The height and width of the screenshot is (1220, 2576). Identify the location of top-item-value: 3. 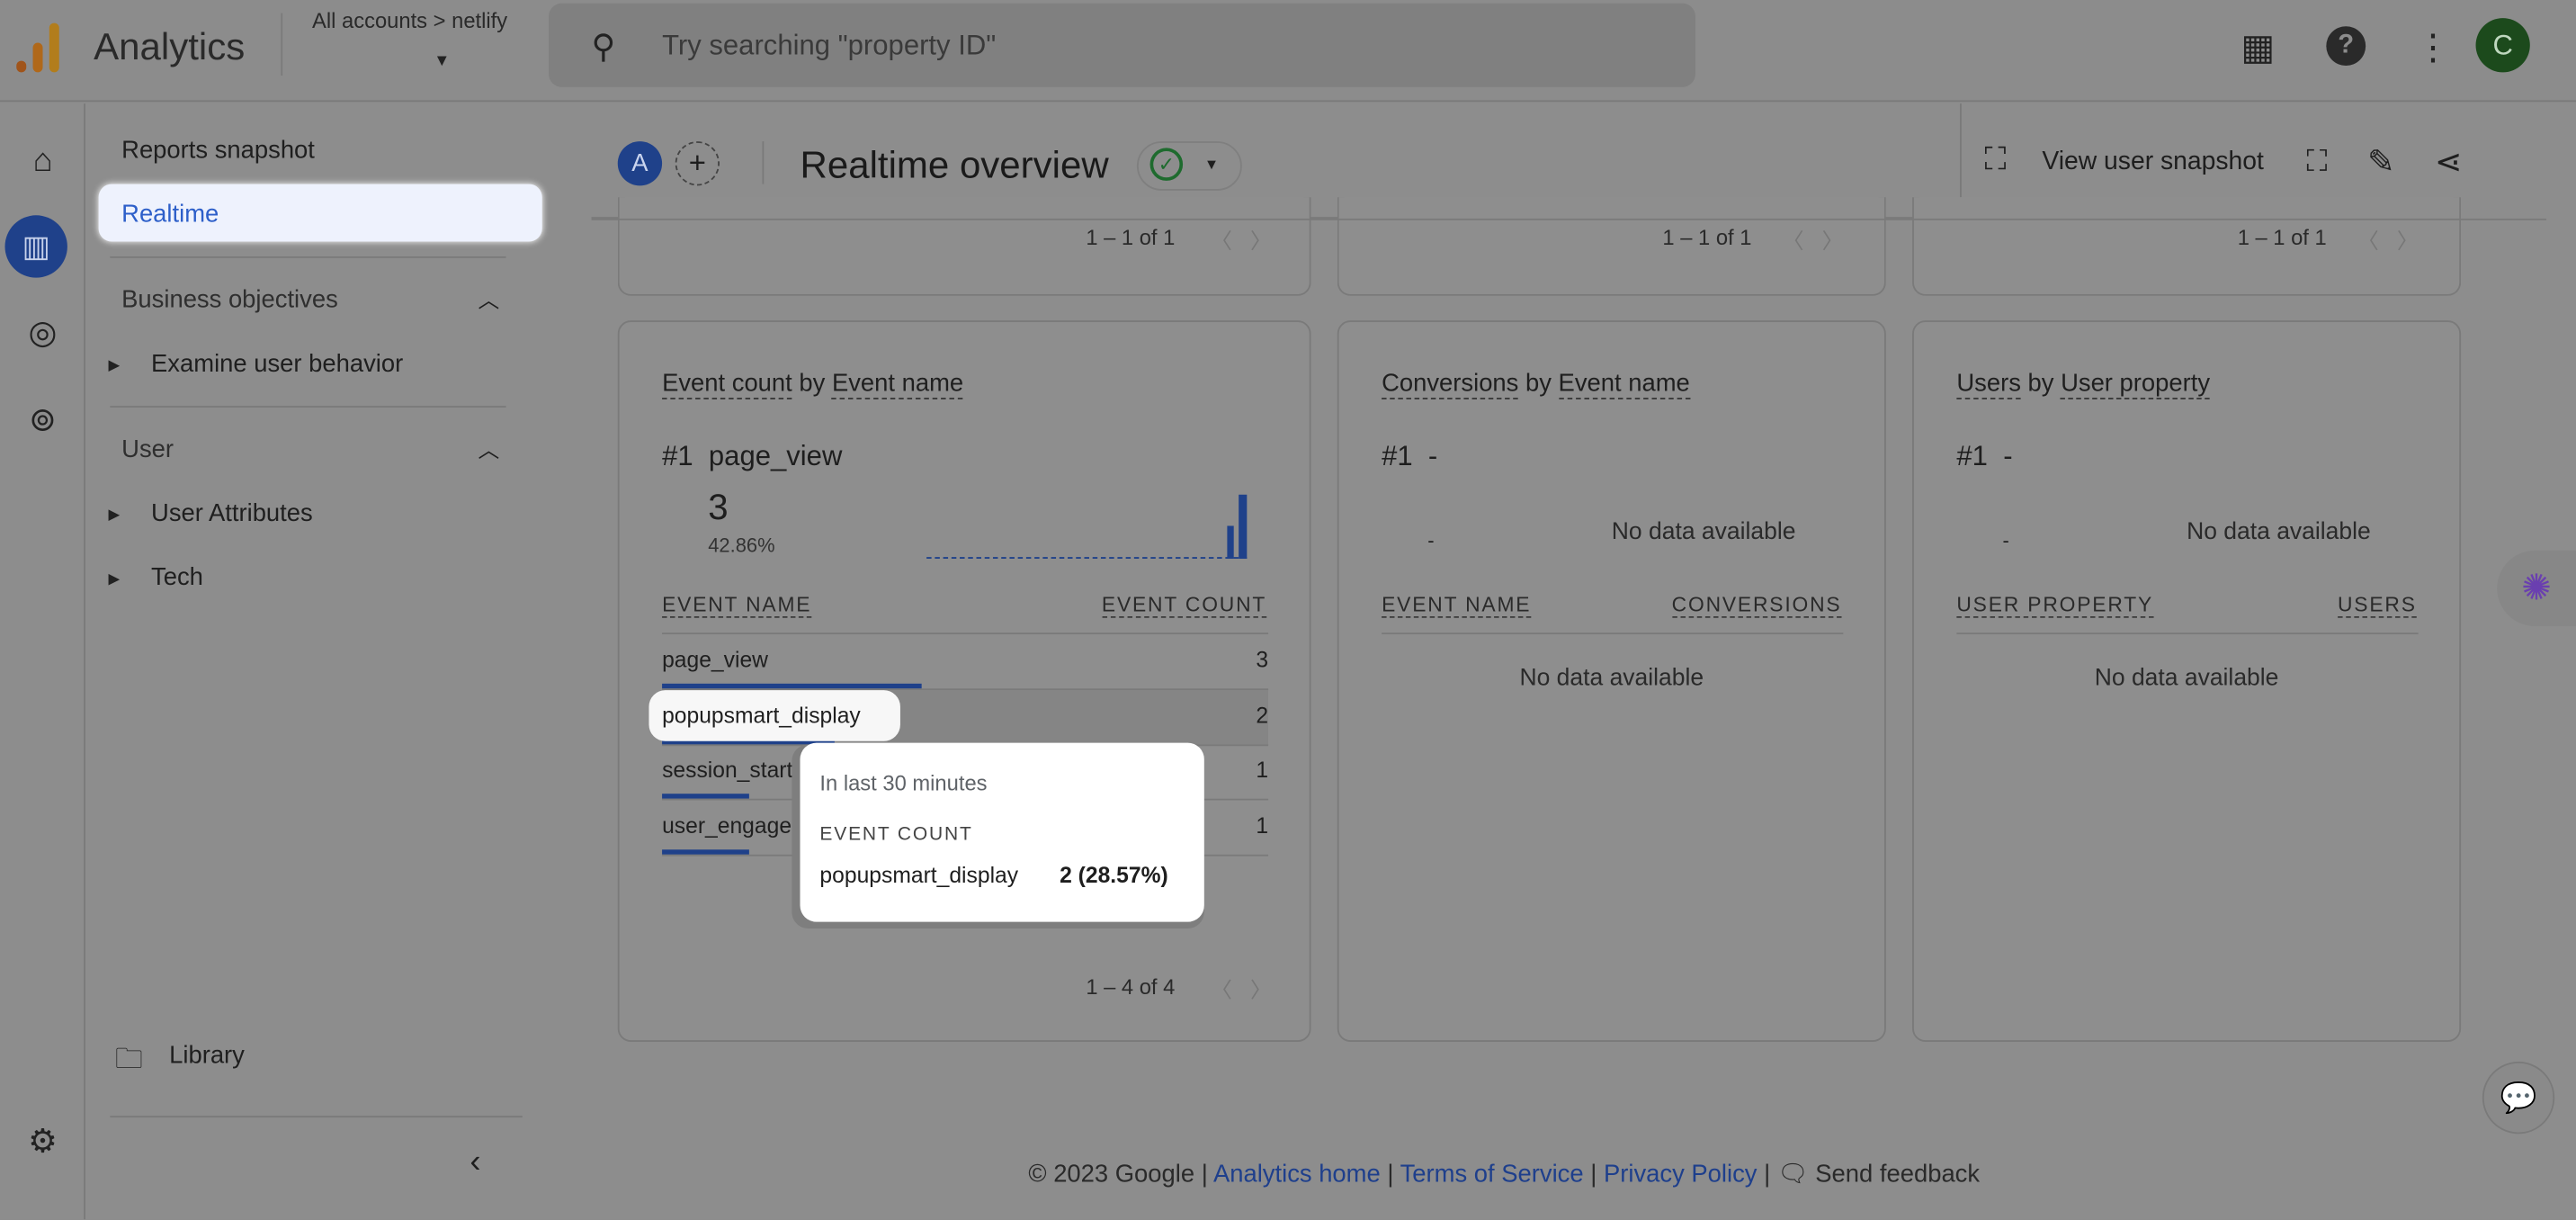
(718, 507).